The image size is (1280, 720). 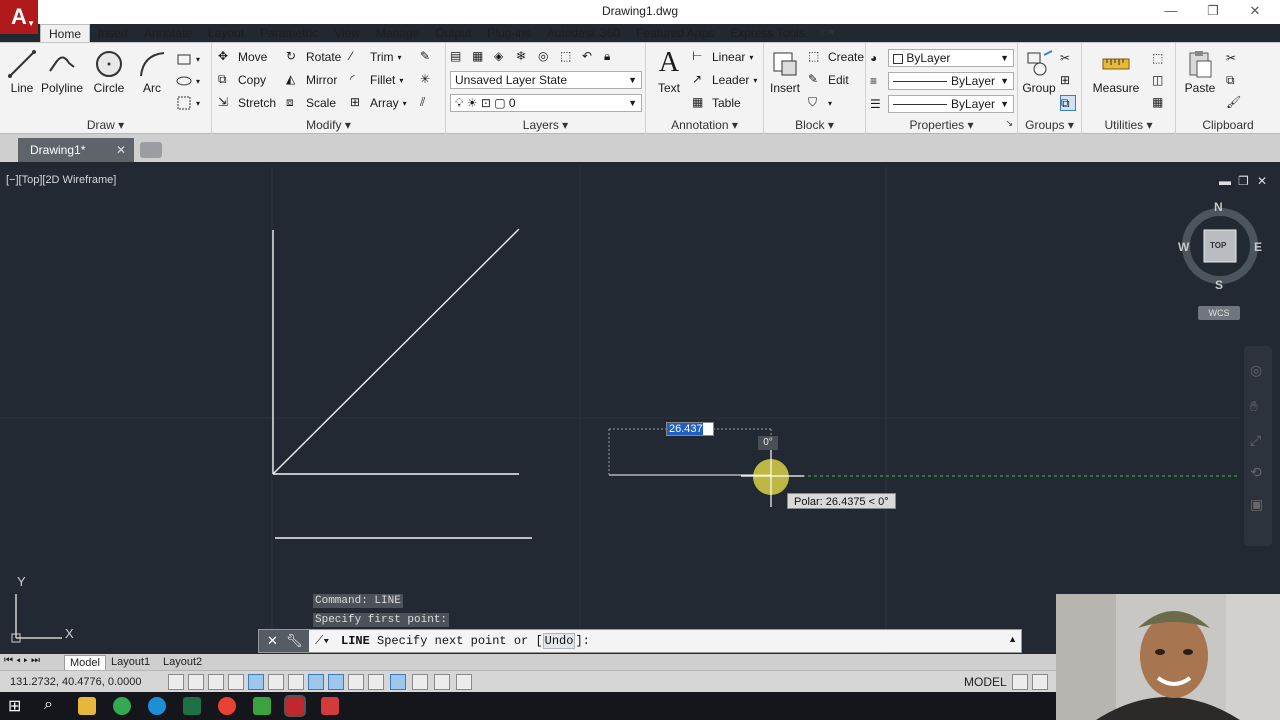 What do you see at coordinates (398, 682) in the screenshot?
I see `transparency-icon` at bounding box center [398, 682].